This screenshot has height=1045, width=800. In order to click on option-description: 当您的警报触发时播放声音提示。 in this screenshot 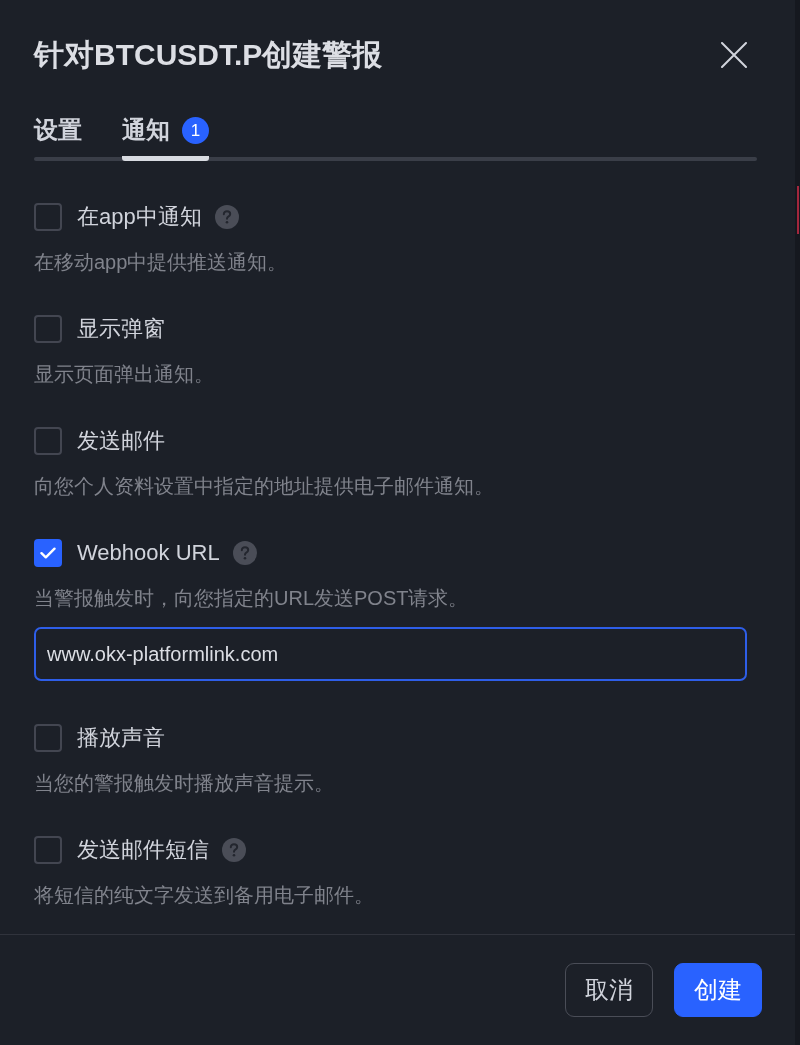, I will do `click(184, 783)`.